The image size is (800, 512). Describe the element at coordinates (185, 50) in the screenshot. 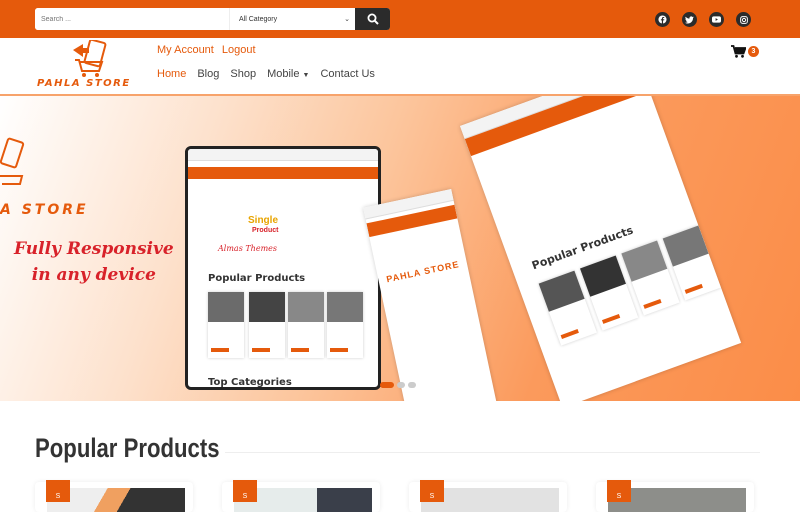

I see `my-account-link: My Account` at that location.